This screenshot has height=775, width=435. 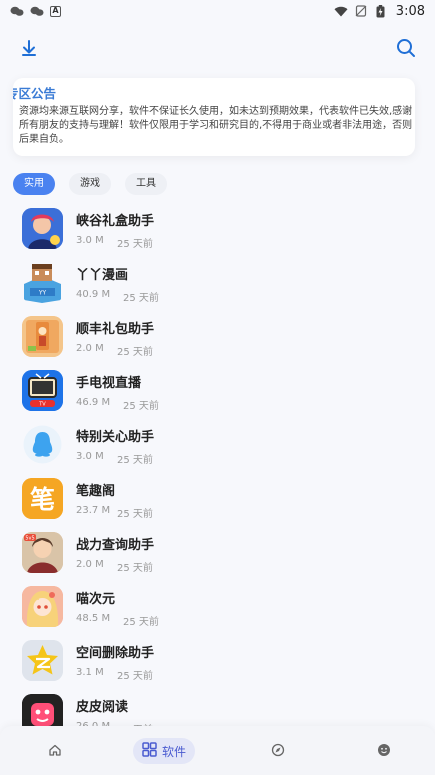 What do you see at coordinates (217, 231) in the screenshot?
I see `list-item: 峡谷礼盒助手 3.0 M 25 天前` at bounding box center [217, 231].